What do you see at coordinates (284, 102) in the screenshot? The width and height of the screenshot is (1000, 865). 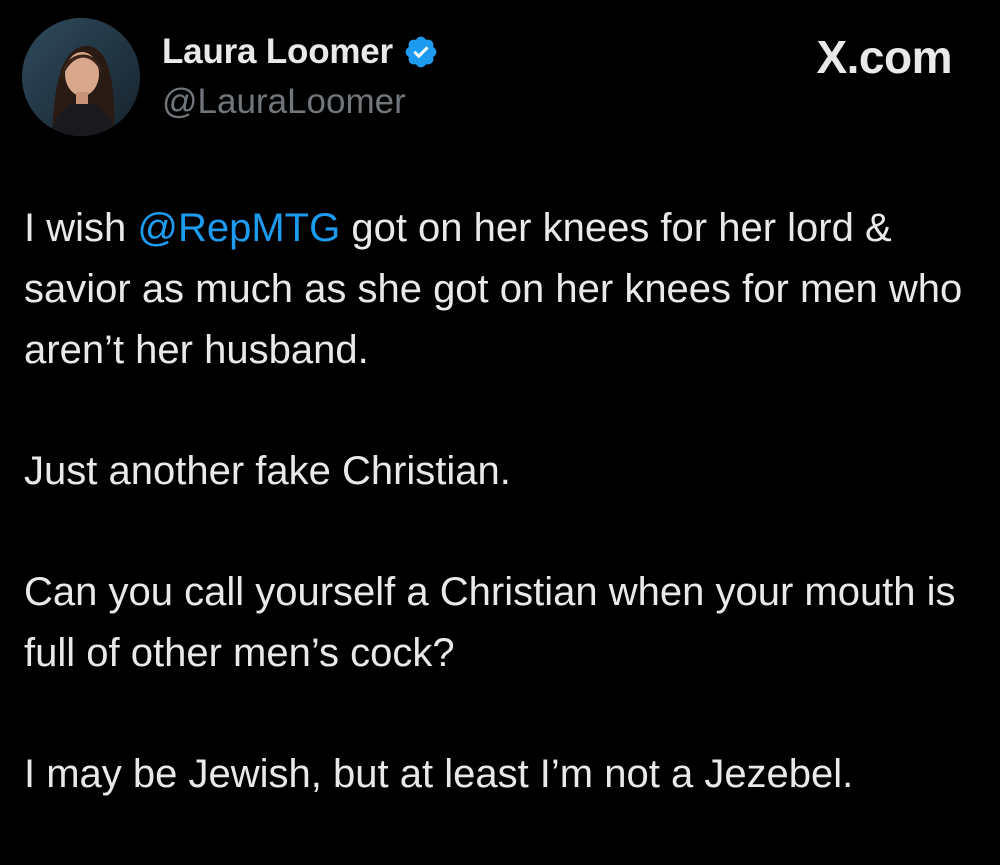 I see `user-handle: @LauraLoomer` at bounding box center [284, 102].